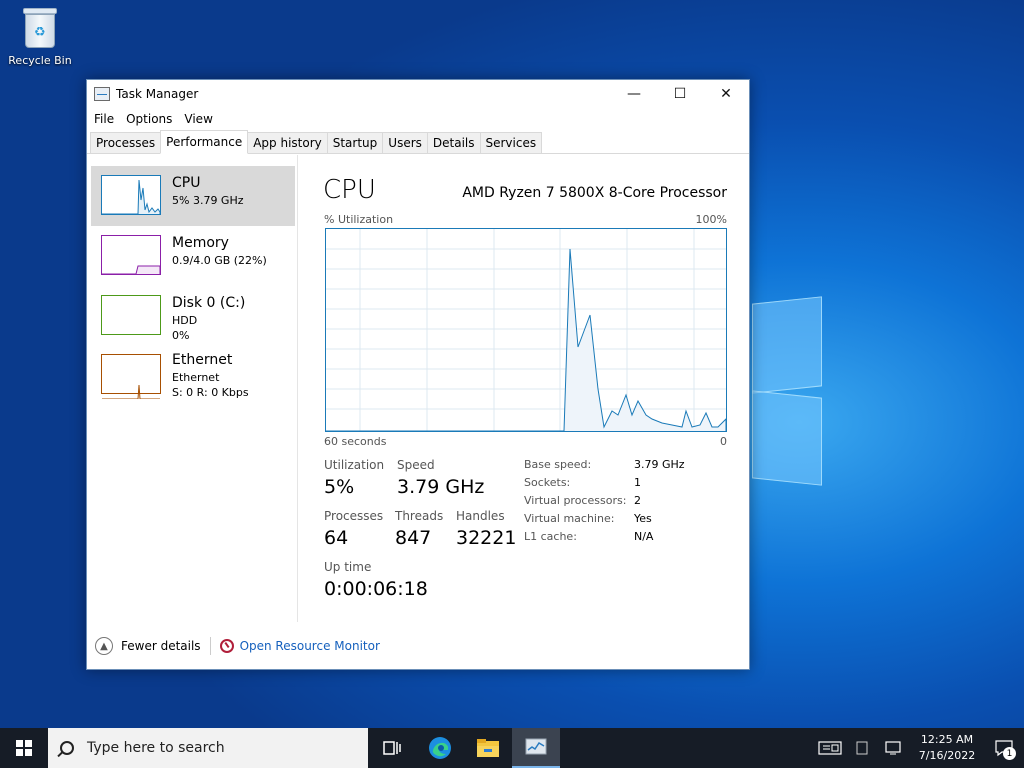  What do you see at coordinates (104, 646) in the screenshot?
I see `chevron-up-icon: ▲` at bounding box center [104, 646].